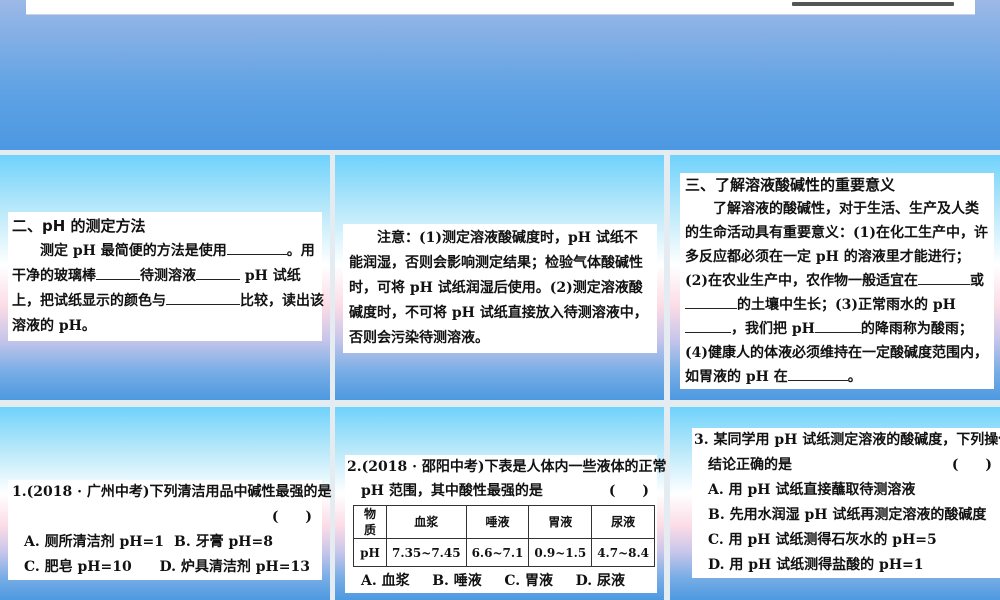 This screenshot has width=1000, height=600. What do you see at coordinates (300, 251) in the screenshot?
I see `text: 。用` at bounding box center [300, 251].